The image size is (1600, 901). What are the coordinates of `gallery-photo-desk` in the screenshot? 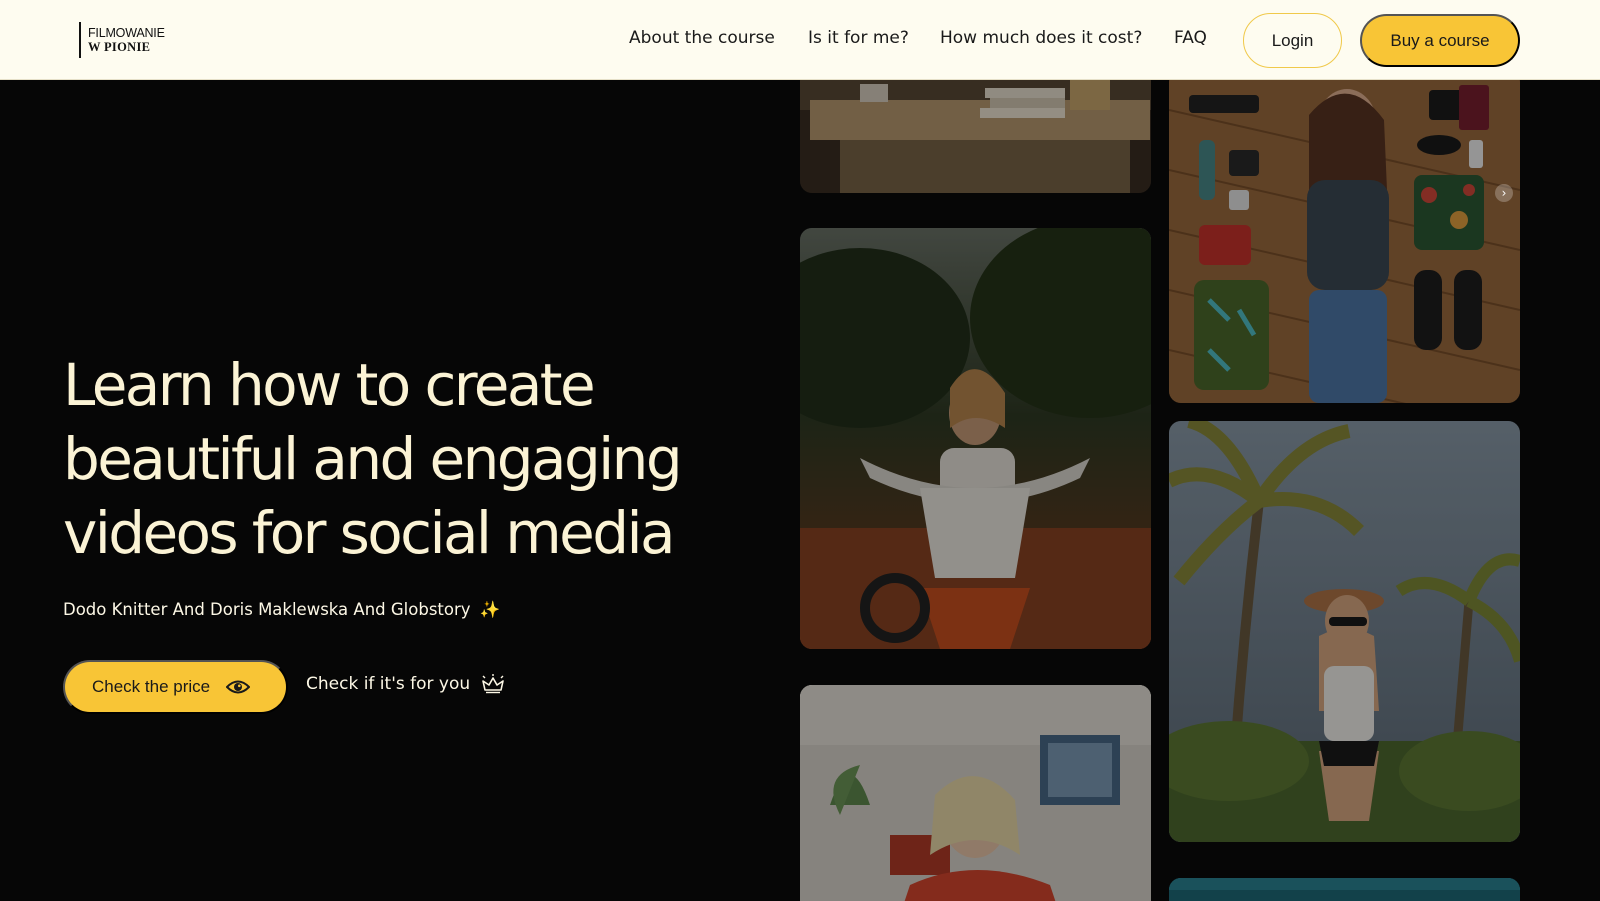 It's located at (975, 131).